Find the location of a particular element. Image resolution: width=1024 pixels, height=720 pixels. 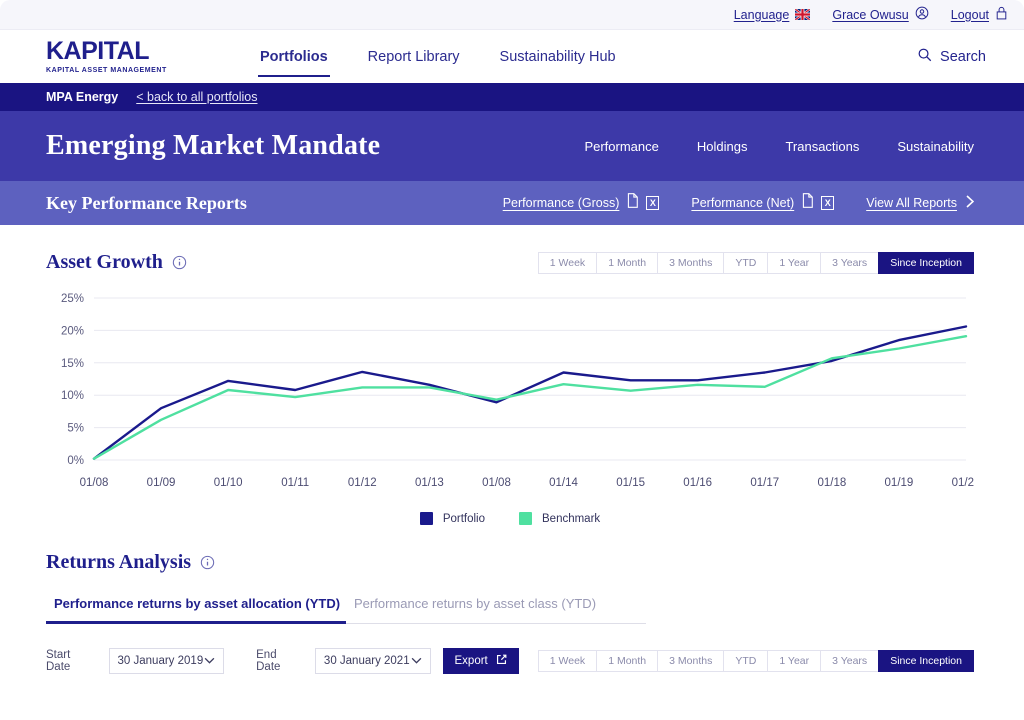

end-date-label: End Date is located at coordinates (268, 661).